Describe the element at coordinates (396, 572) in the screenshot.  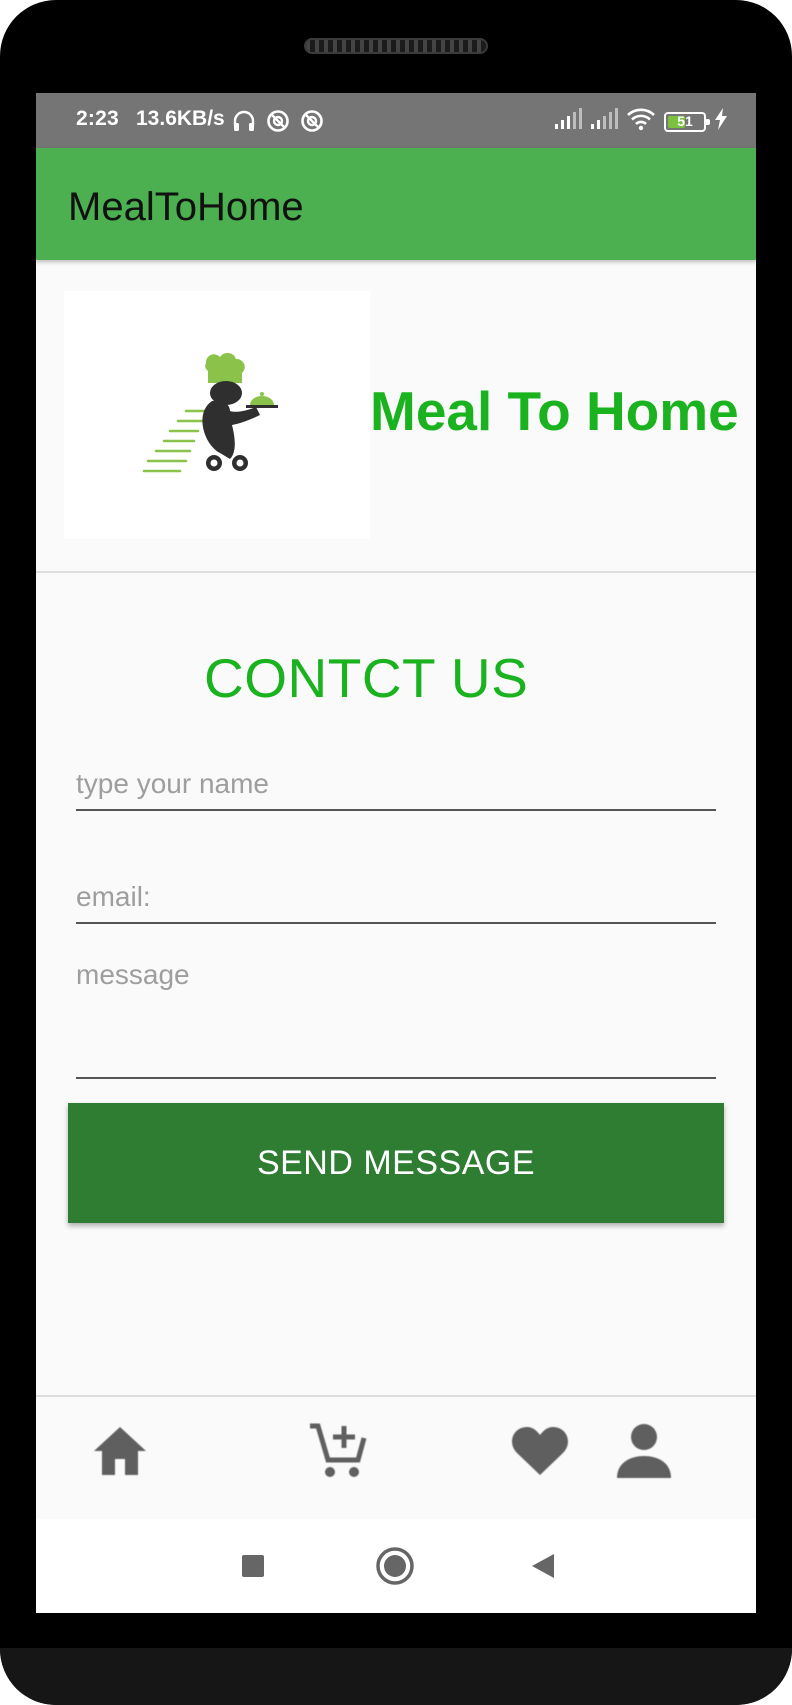
I see `section-divider` at that location.